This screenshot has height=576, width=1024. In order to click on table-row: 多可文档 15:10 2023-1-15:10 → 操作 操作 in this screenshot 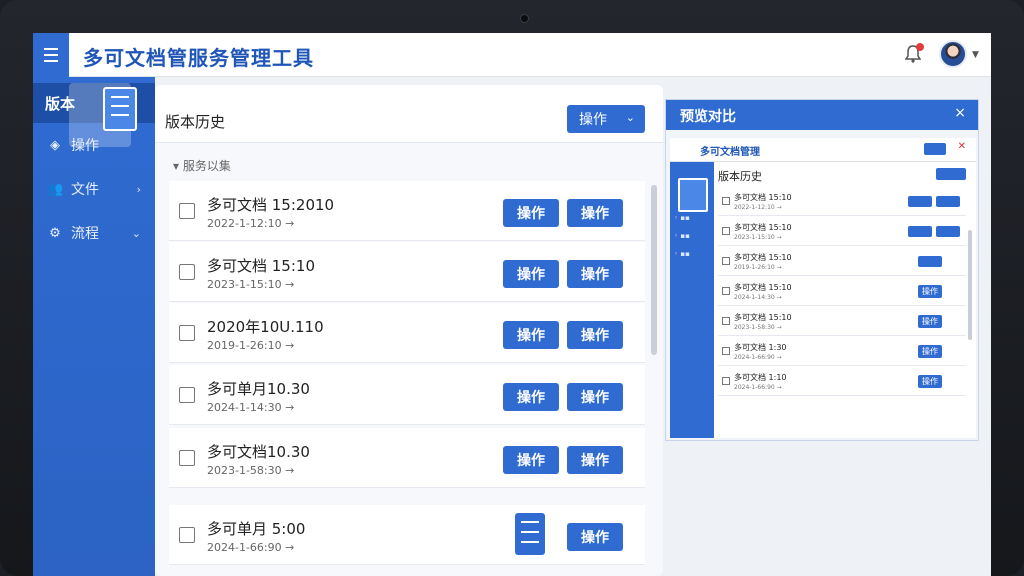, I will do `click(407, 272)`.